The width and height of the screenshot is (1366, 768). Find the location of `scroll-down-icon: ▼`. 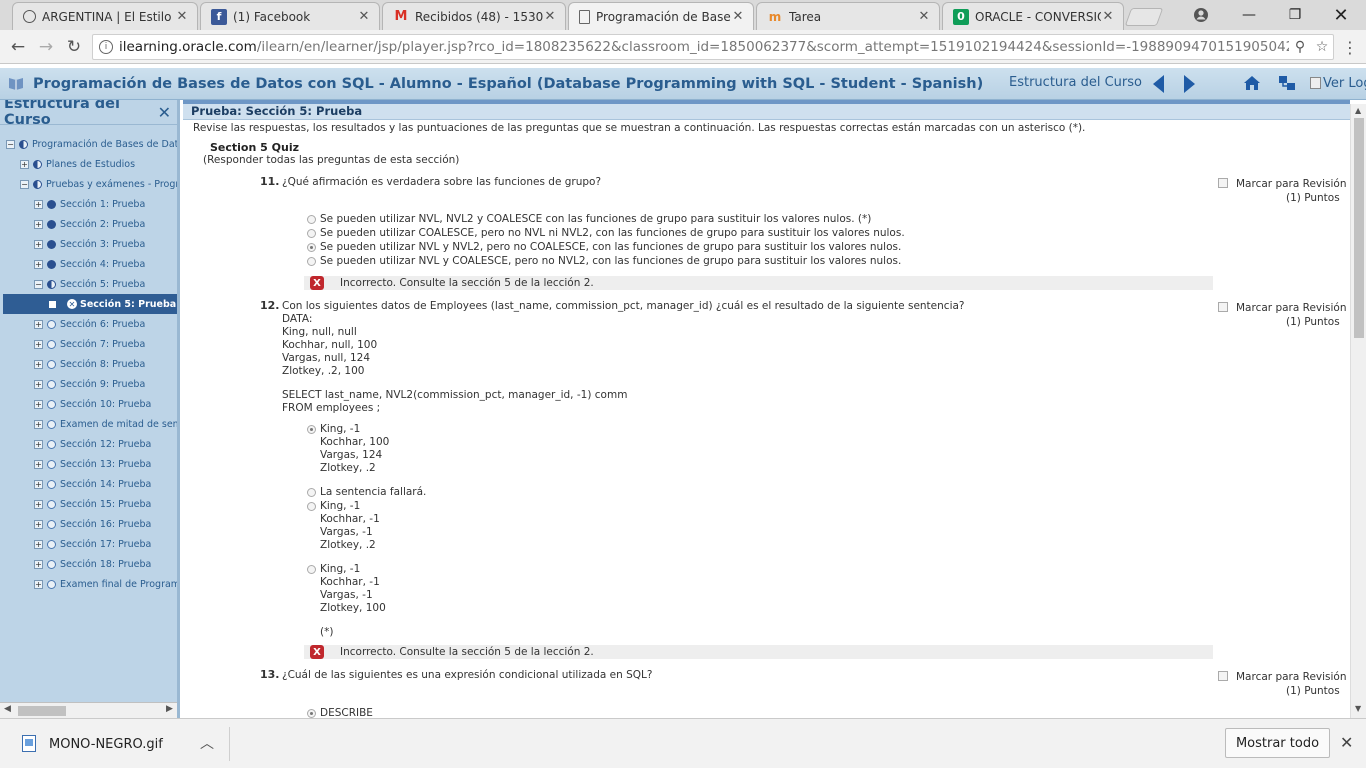

scroll-down-icon: ▼ is located at coordinates (1358, 708).